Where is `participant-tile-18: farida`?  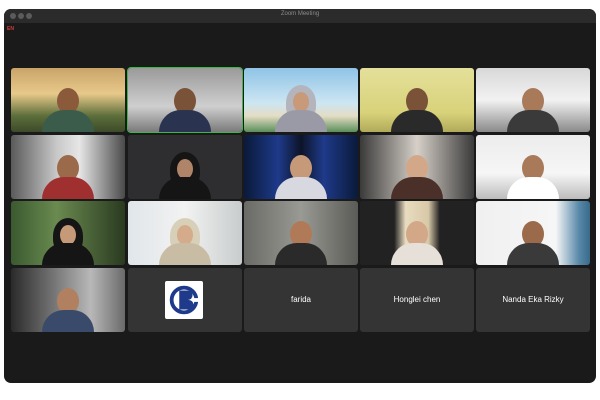 participant-tile-18: farida is located at coordinates (301, 300).